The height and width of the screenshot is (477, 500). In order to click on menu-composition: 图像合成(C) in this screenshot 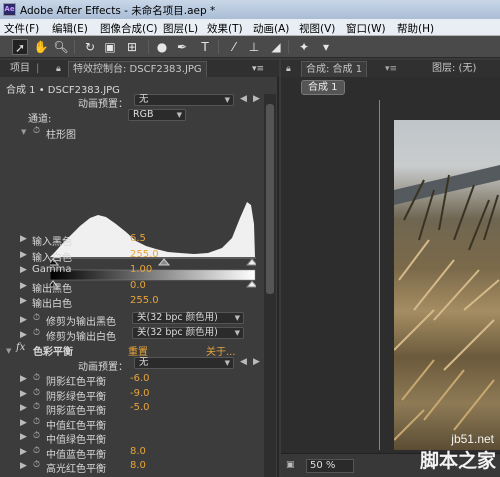, I will do `click(129, 28)`.